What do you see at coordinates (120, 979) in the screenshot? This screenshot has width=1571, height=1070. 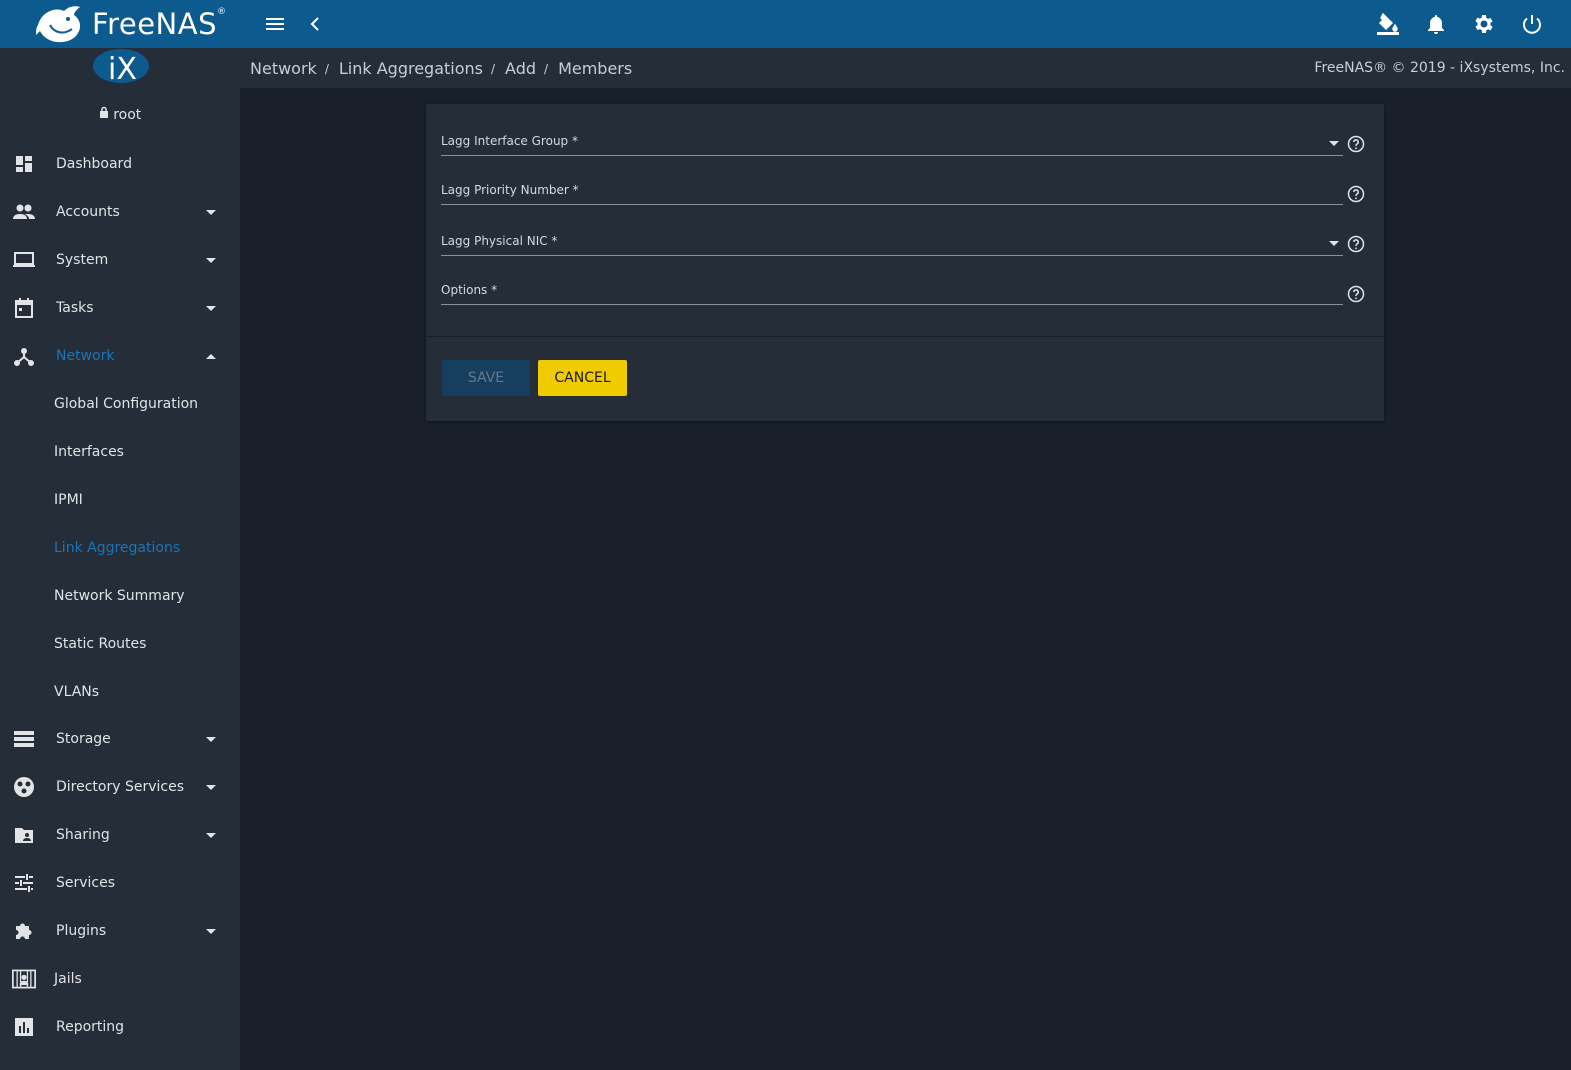 I see `sidebar-item-jails: Jails` at bounding box center [120, 979].